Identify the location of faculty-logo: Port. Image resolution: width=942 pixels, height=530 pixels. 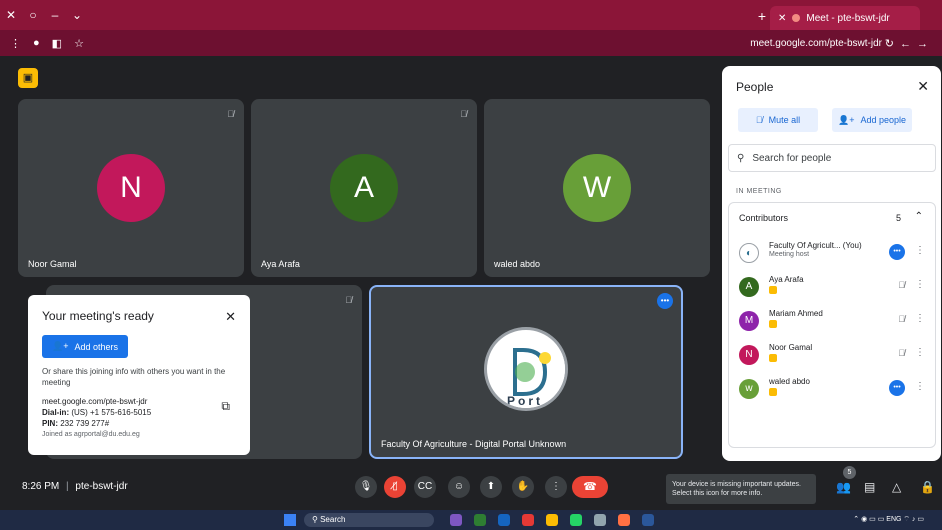
(526, 368).